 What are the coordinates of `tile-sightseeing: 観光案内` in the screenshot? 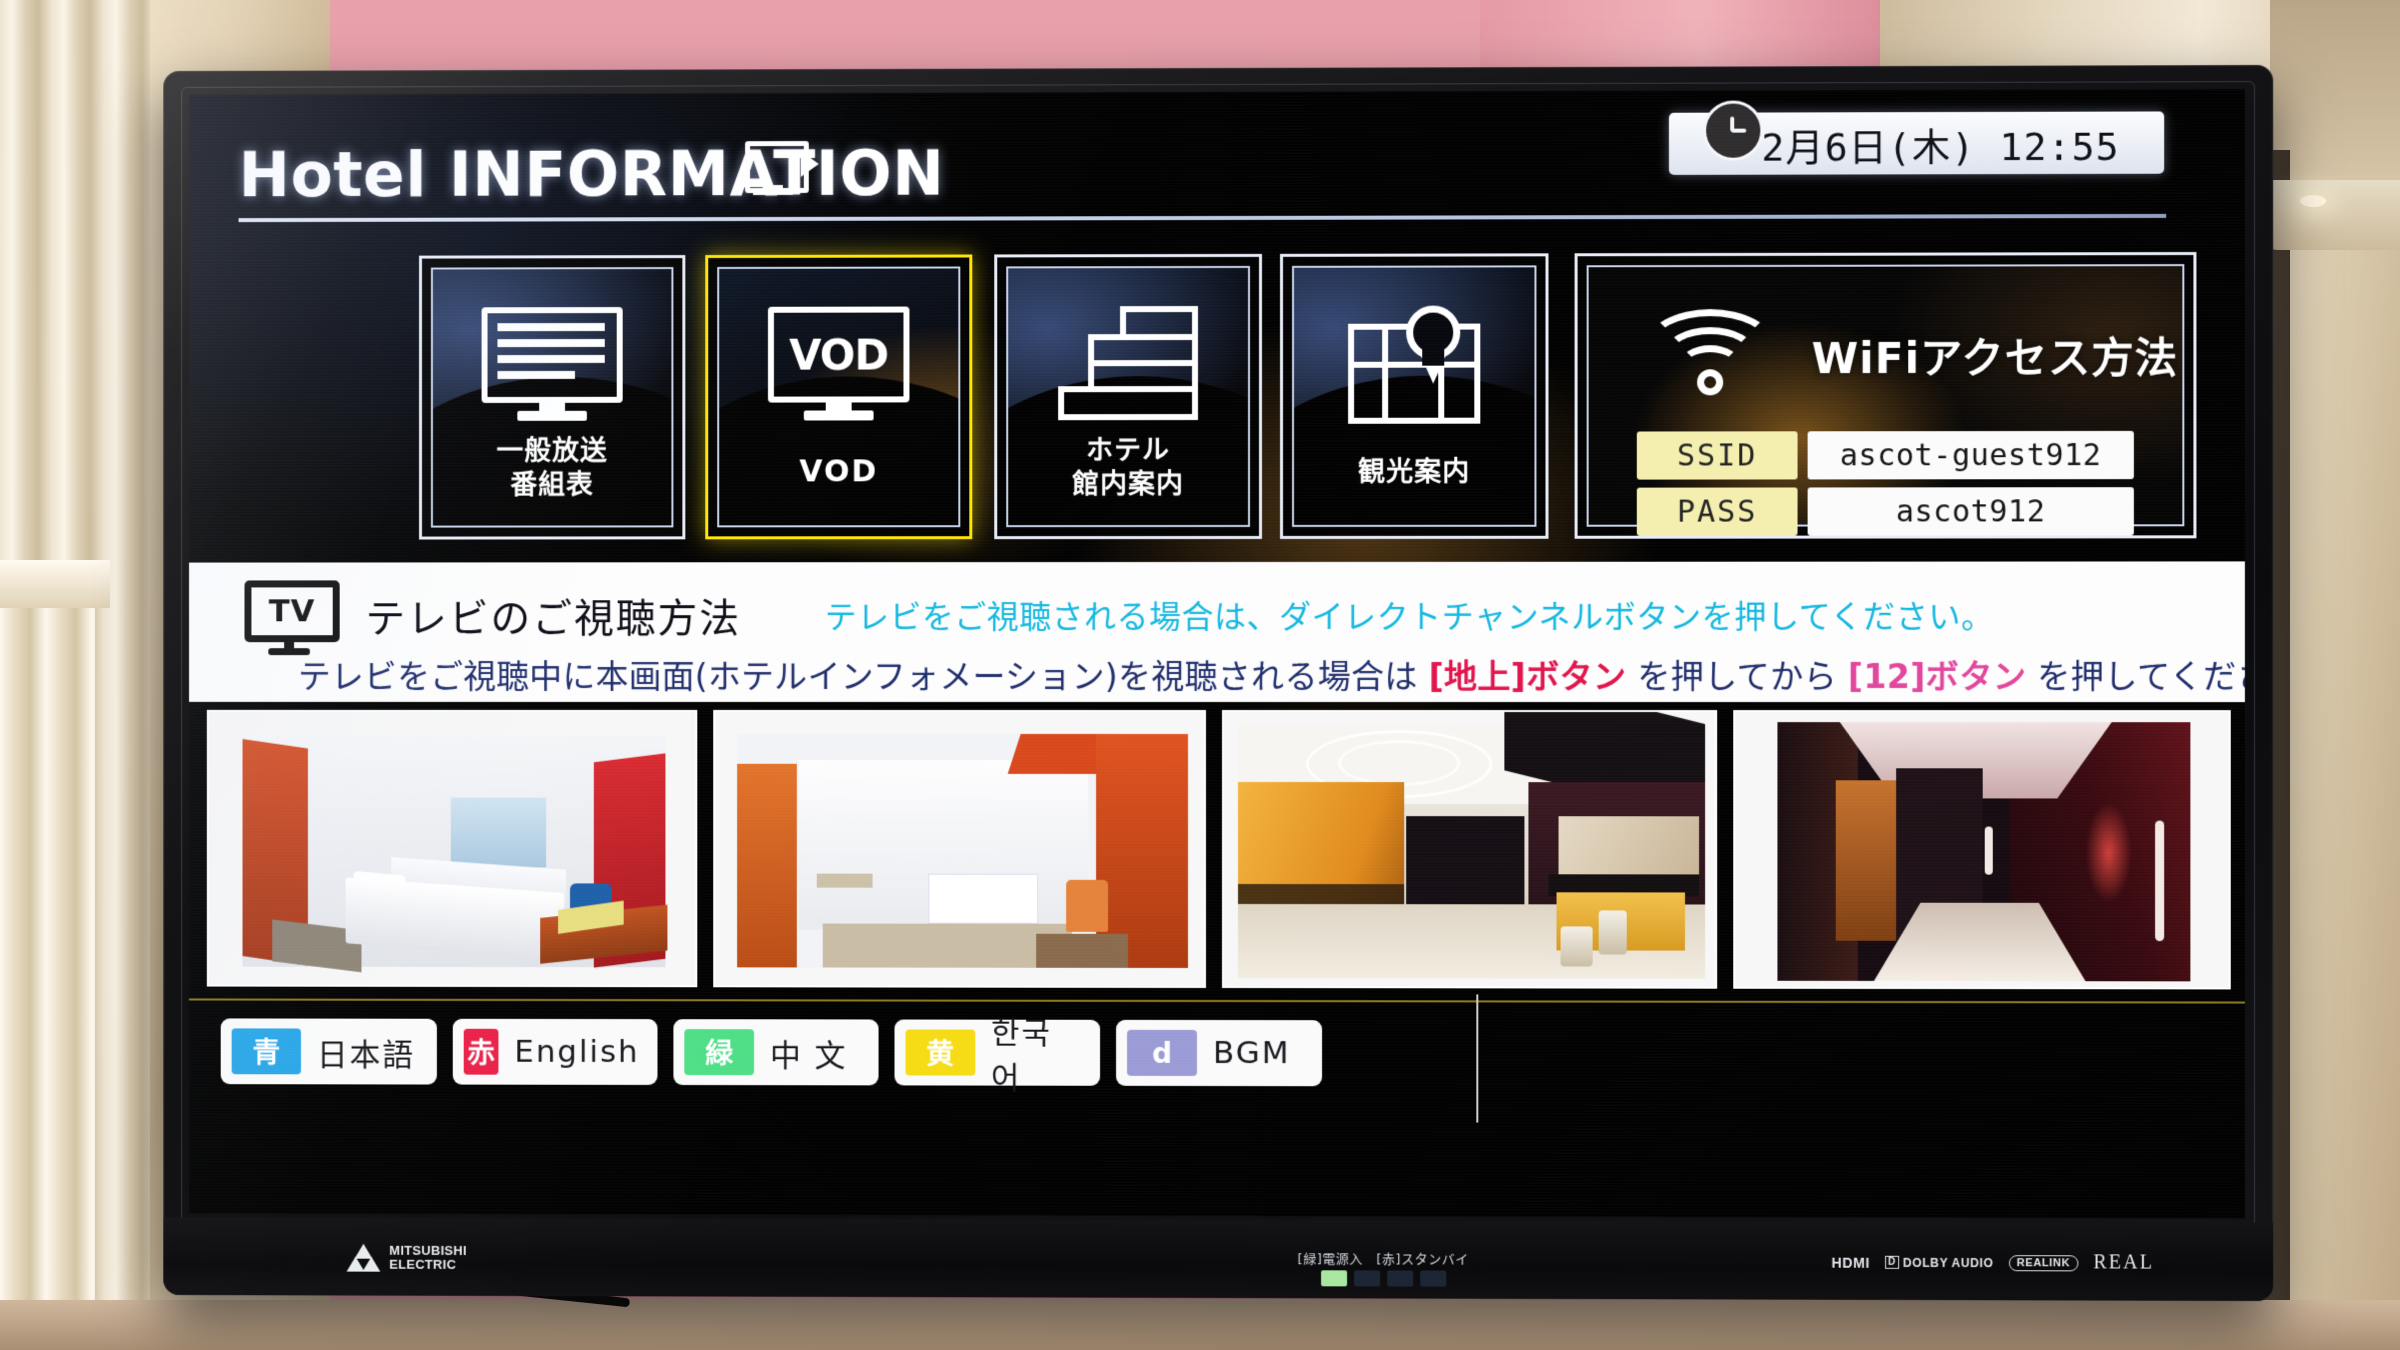 It's located at (1414, 396).